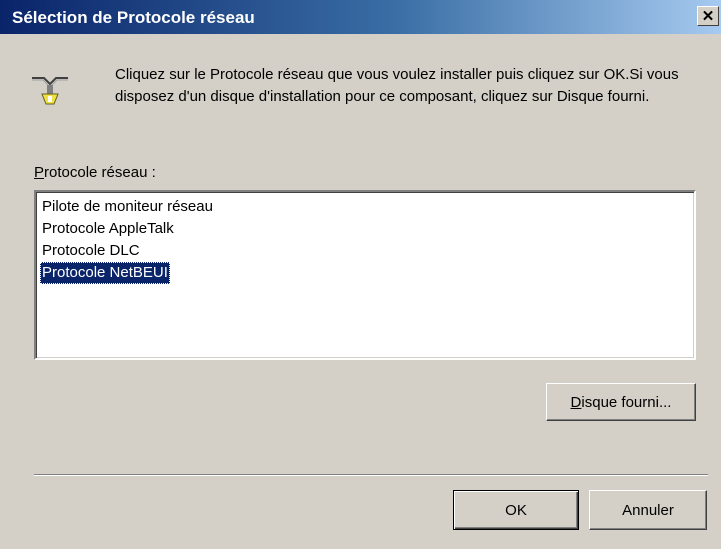 The height and width of the screenshot is (549, 721). Describe the element at coordinates (371, 475) in the screenshot. I see `divider` at that location.